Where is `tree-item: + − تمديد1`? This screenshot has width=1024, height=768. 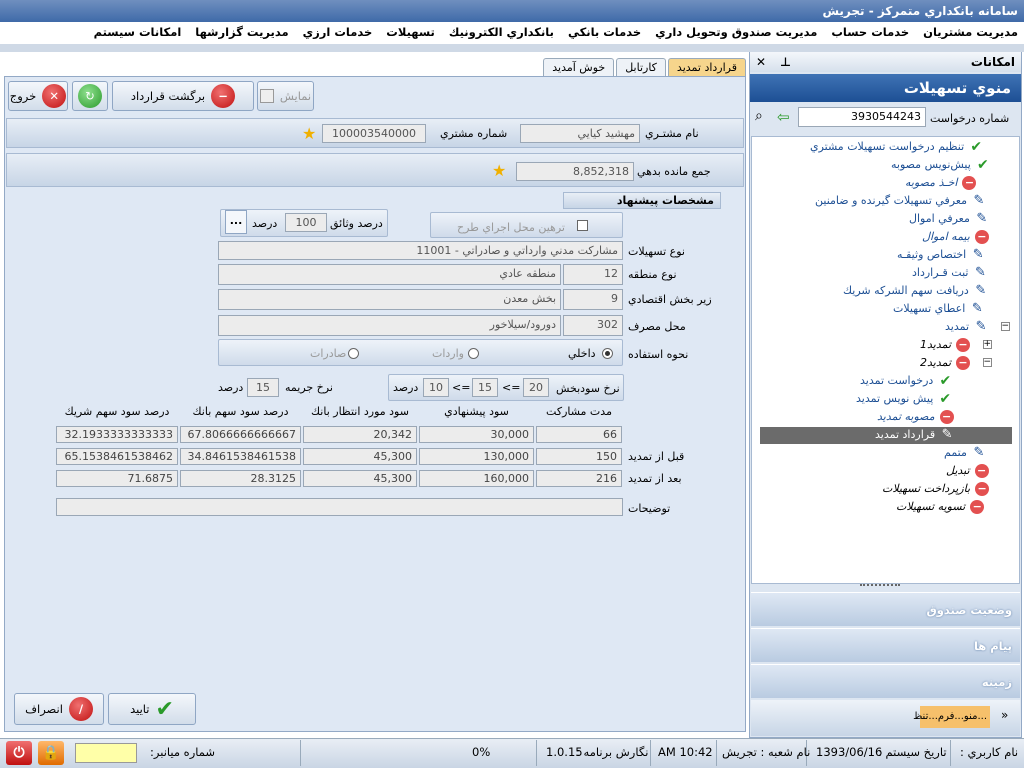 tree-item: + − تمديد1 is located at coordinates (956, 345).